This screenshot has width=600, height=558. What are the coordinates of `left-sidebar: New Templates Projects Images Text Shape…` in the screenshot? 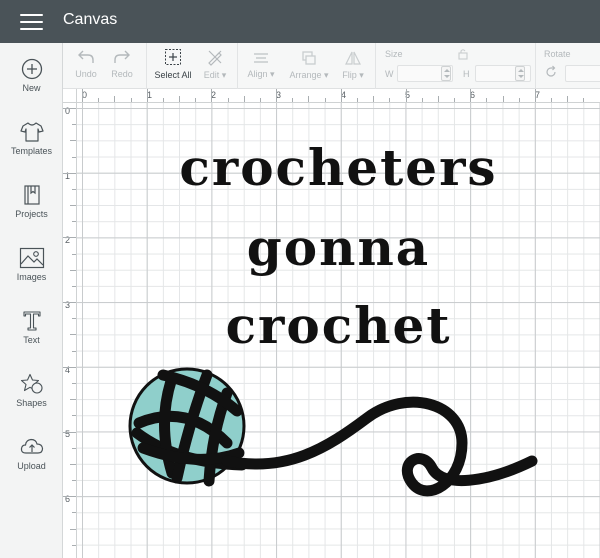 It's located at (31, 300).